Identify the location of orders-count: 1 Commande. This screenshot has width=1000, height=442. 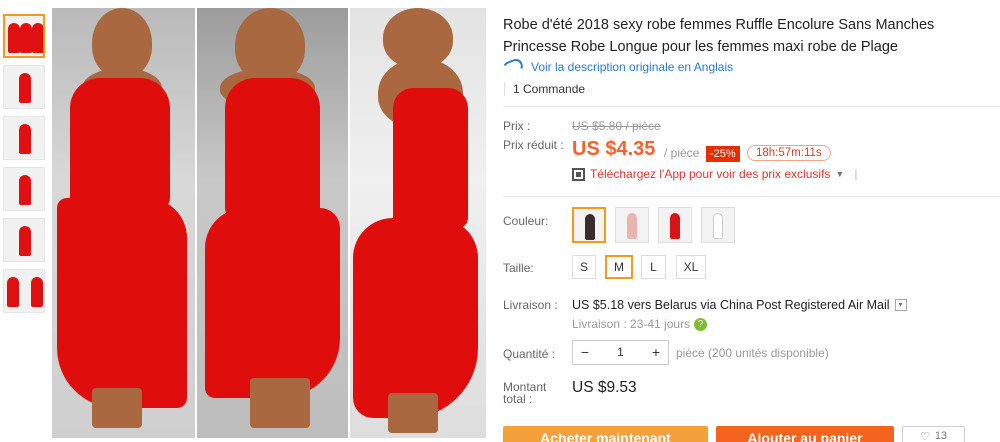
(544, 89).